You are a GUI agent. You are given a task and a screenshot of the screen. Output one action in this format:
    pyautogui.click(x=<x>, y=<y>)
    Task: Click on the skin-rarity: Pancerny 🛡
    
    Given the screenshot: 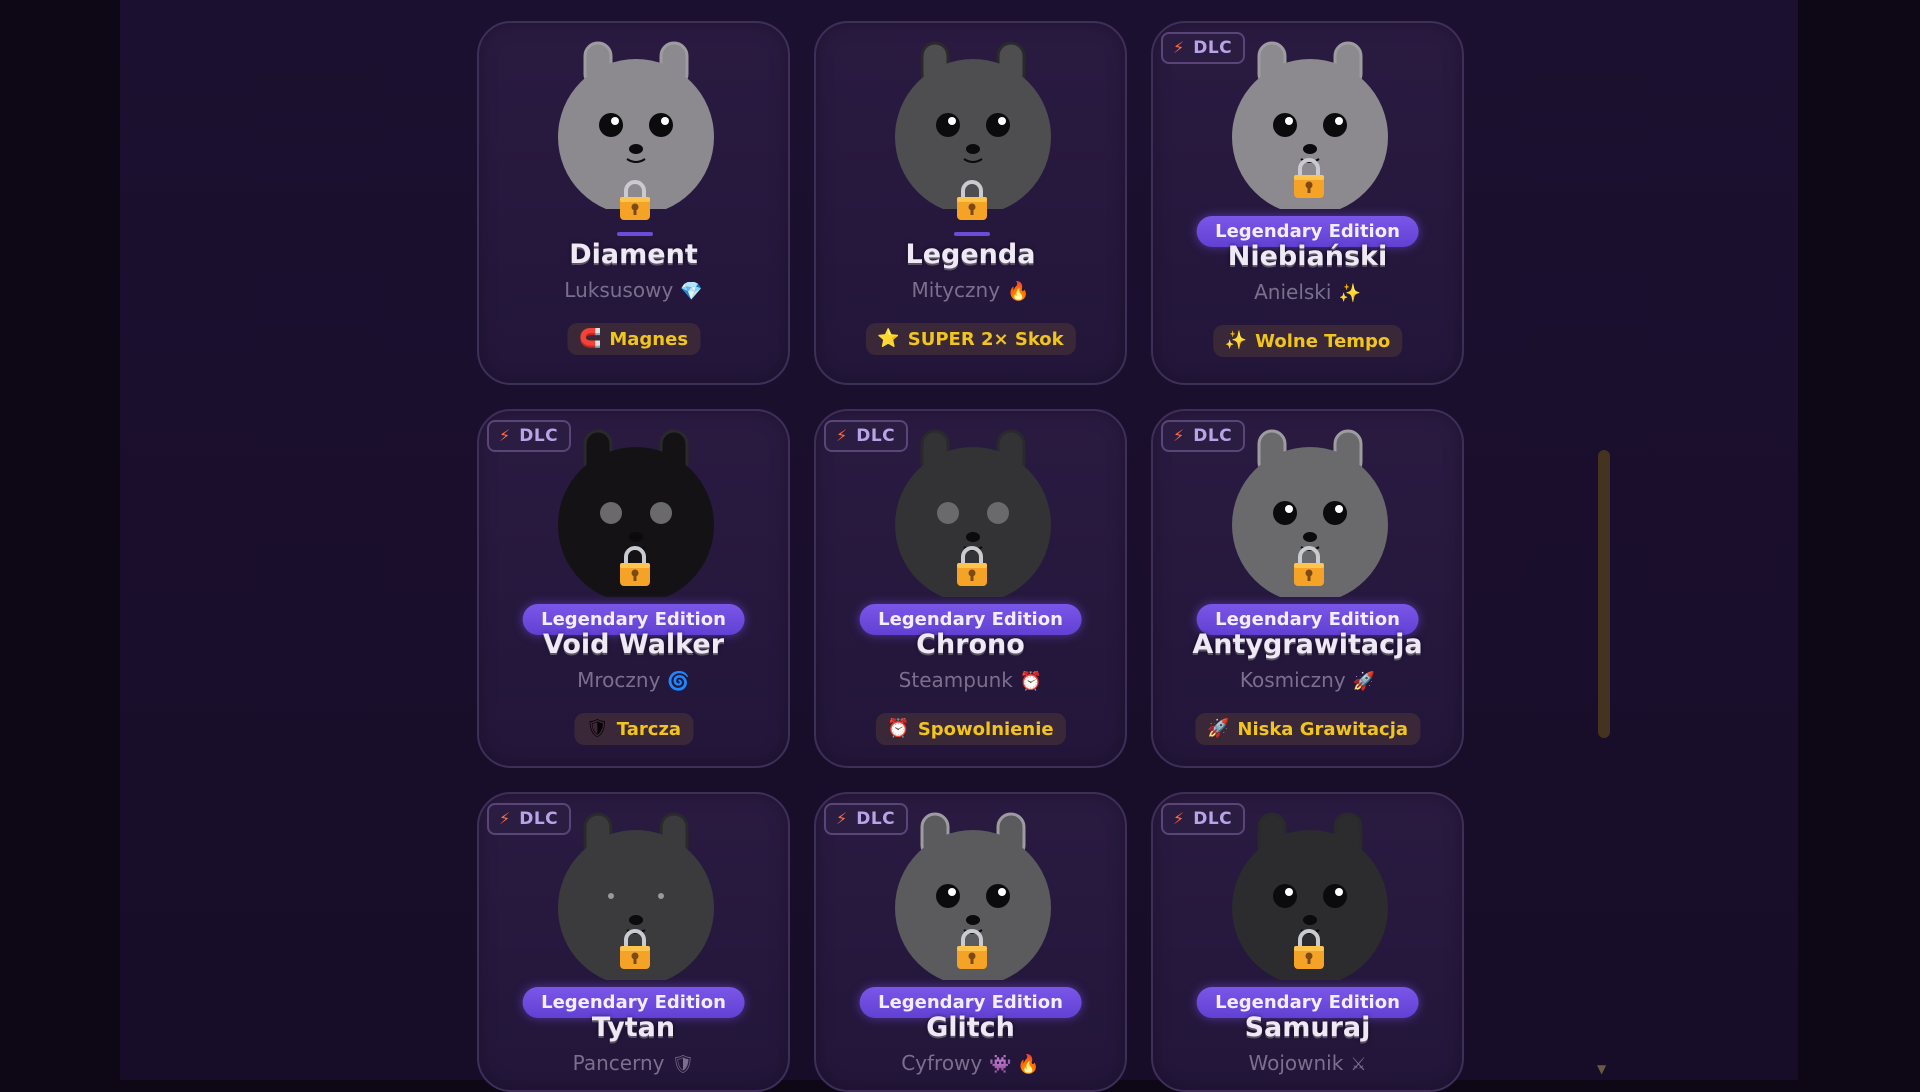 What is the action you would take?
    pyautogui.click(x=633, y=1064)
    